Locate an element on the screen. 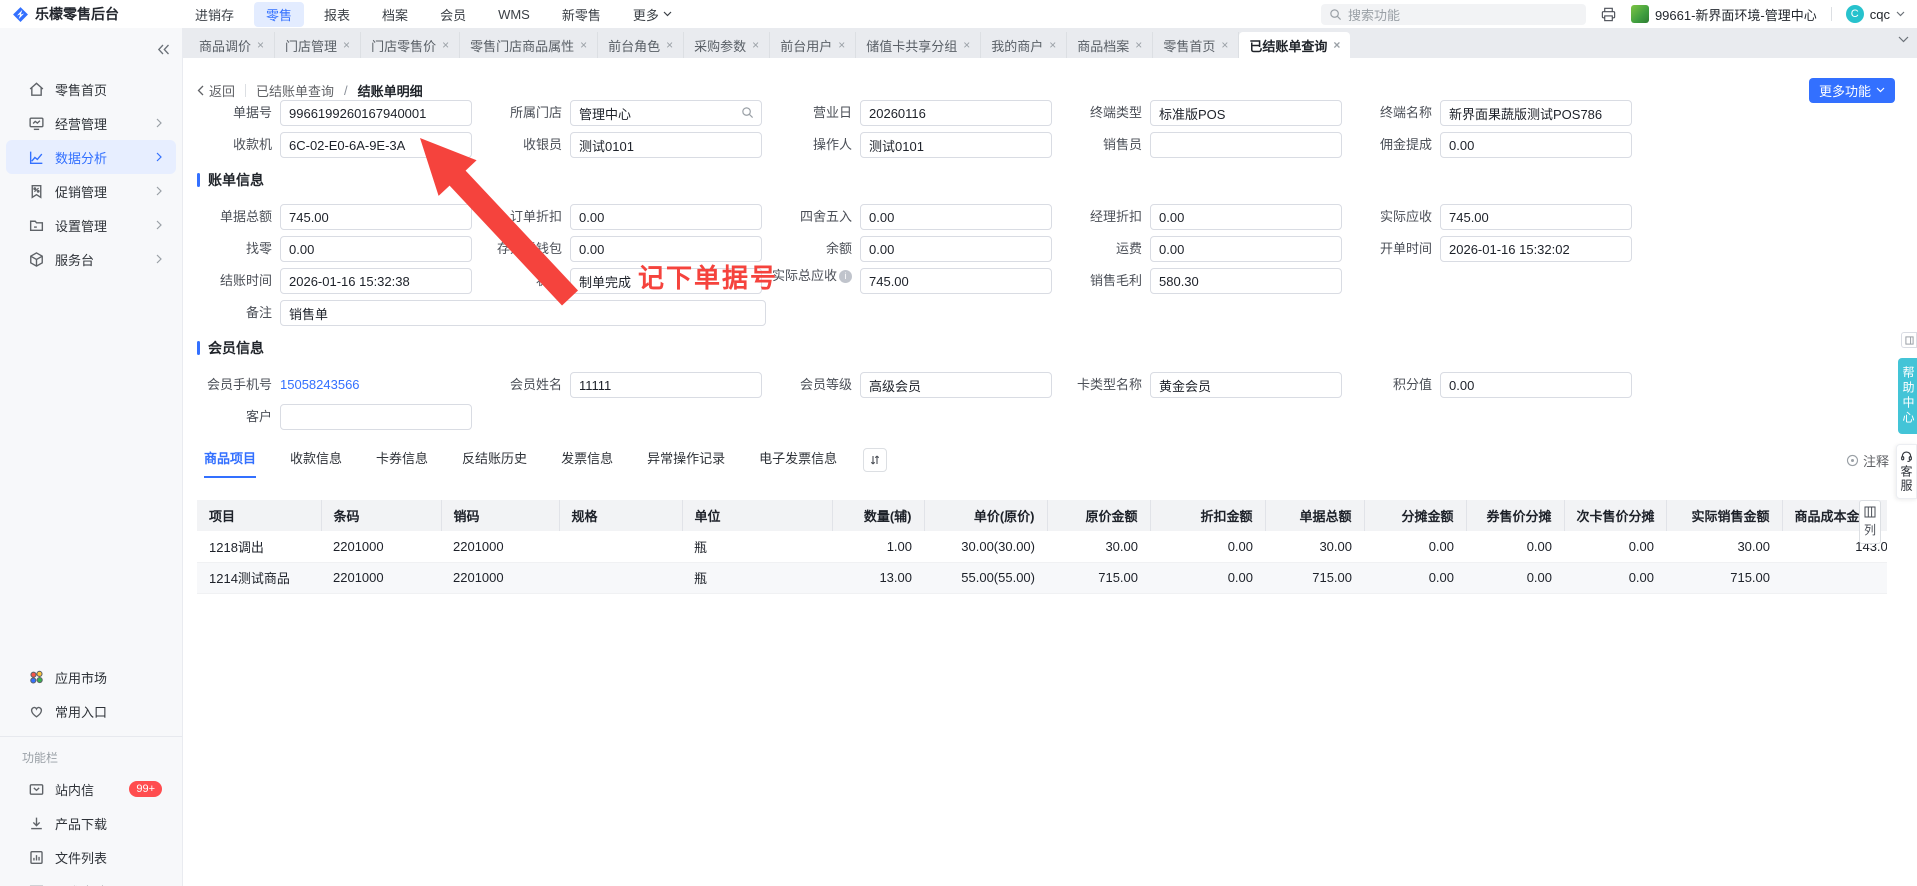 The image size is (1917, 886). tabstrip-dropdown-button is located at coordinates (1903, 39).